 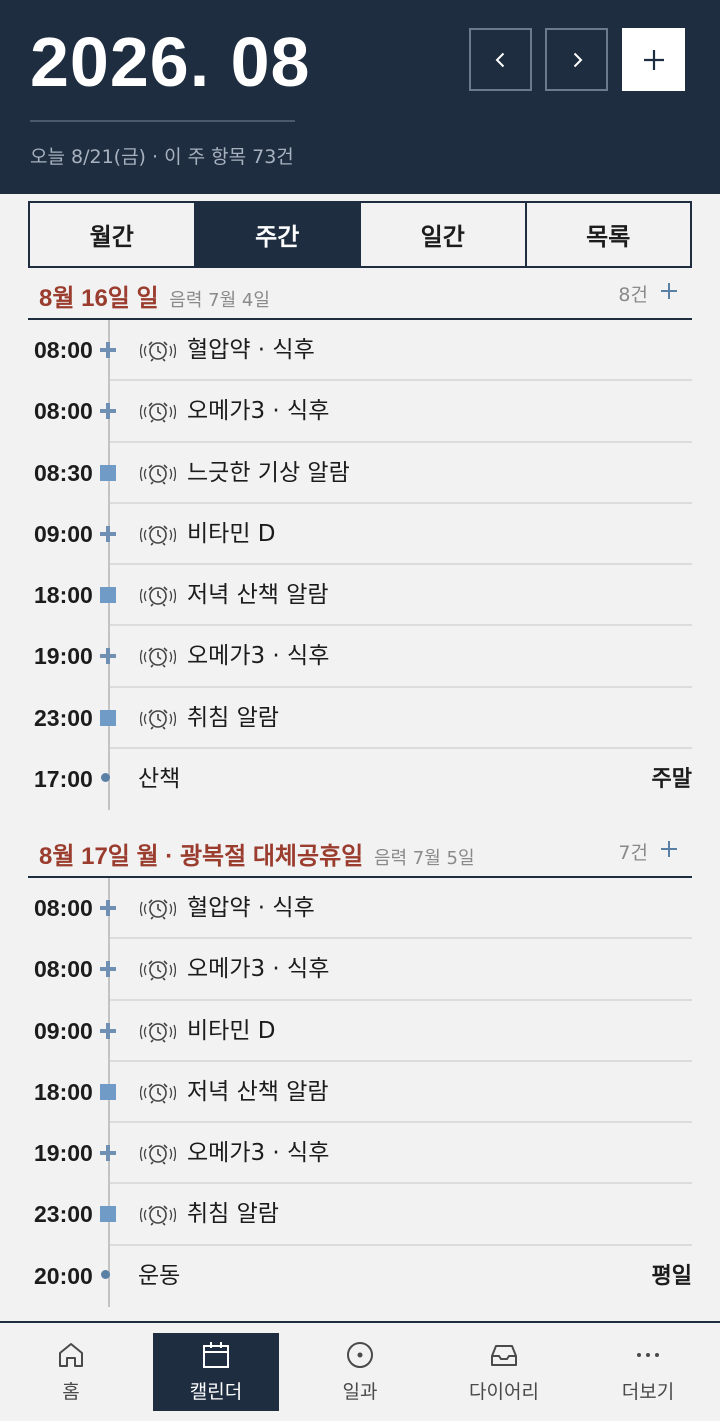 I want to click on day-title: 8월 16일 일 음력 7월 4일, so click(x=154, y=295).